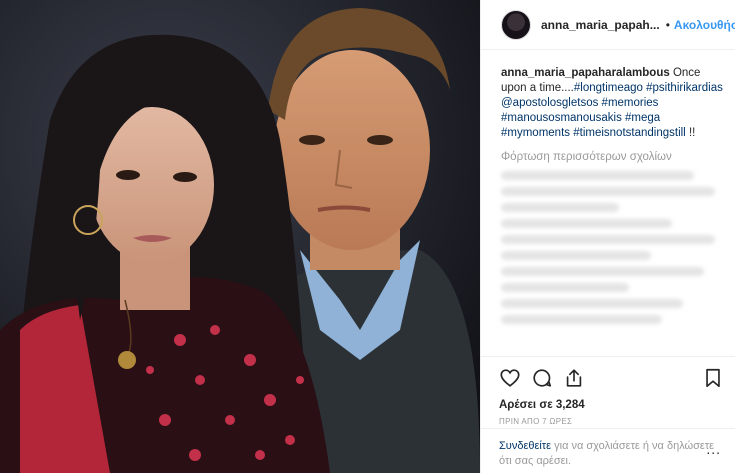  I want to click on comment-icon, so click(542, 378).